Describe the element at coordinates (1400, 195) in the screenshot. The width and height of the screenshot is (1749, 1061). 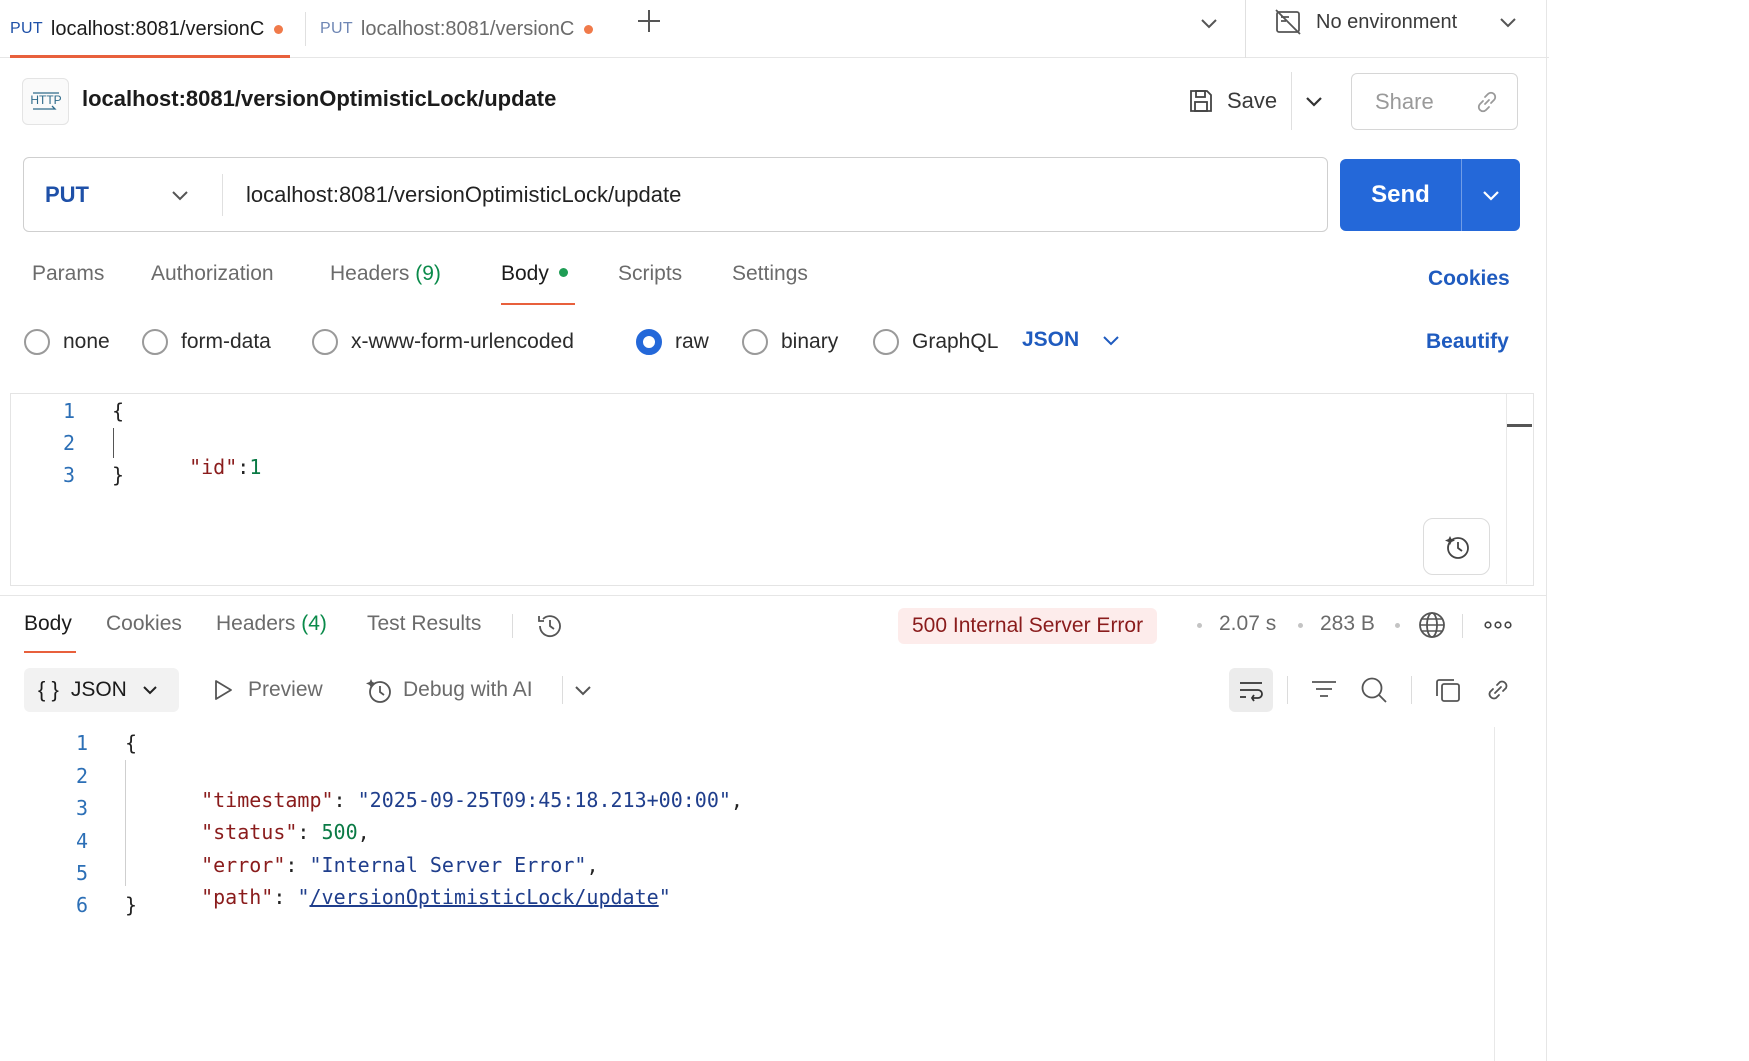
I see `send-button: Send` at that location.